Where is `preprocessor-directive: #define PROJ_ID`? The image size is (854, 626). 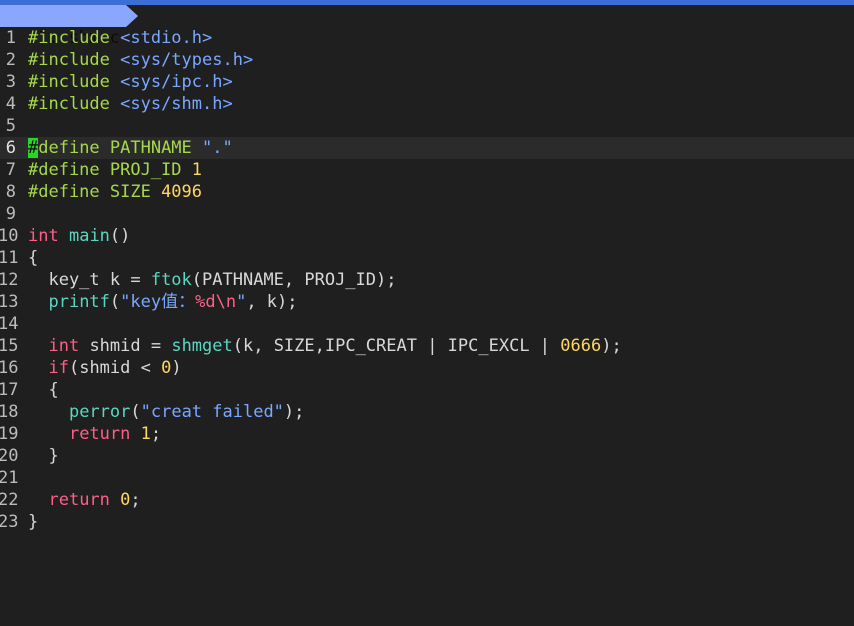 preprocessor-directive: #define PROJ_ID is located at coordinates (110, 170).